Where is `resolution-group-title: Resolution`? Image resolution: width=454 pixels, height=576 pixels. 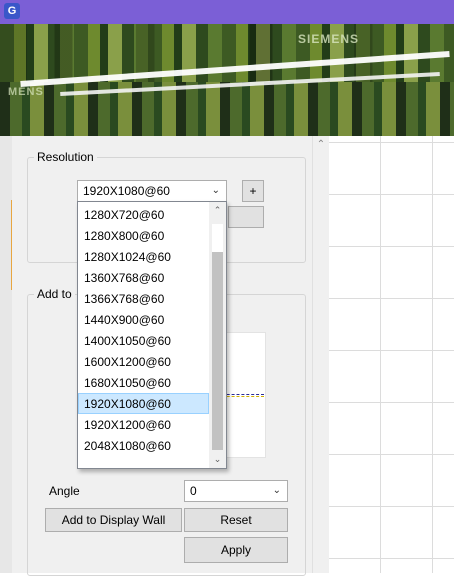 resolution-group-title: Resolution is located at coordinates (65, 157).